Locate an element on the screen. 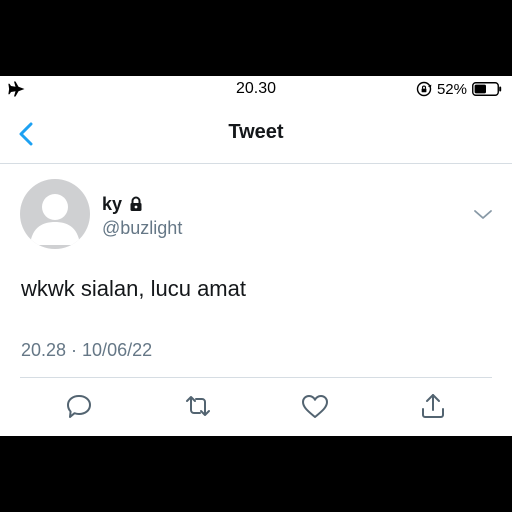  status-right: 52% is located at coordinates (459, 89).